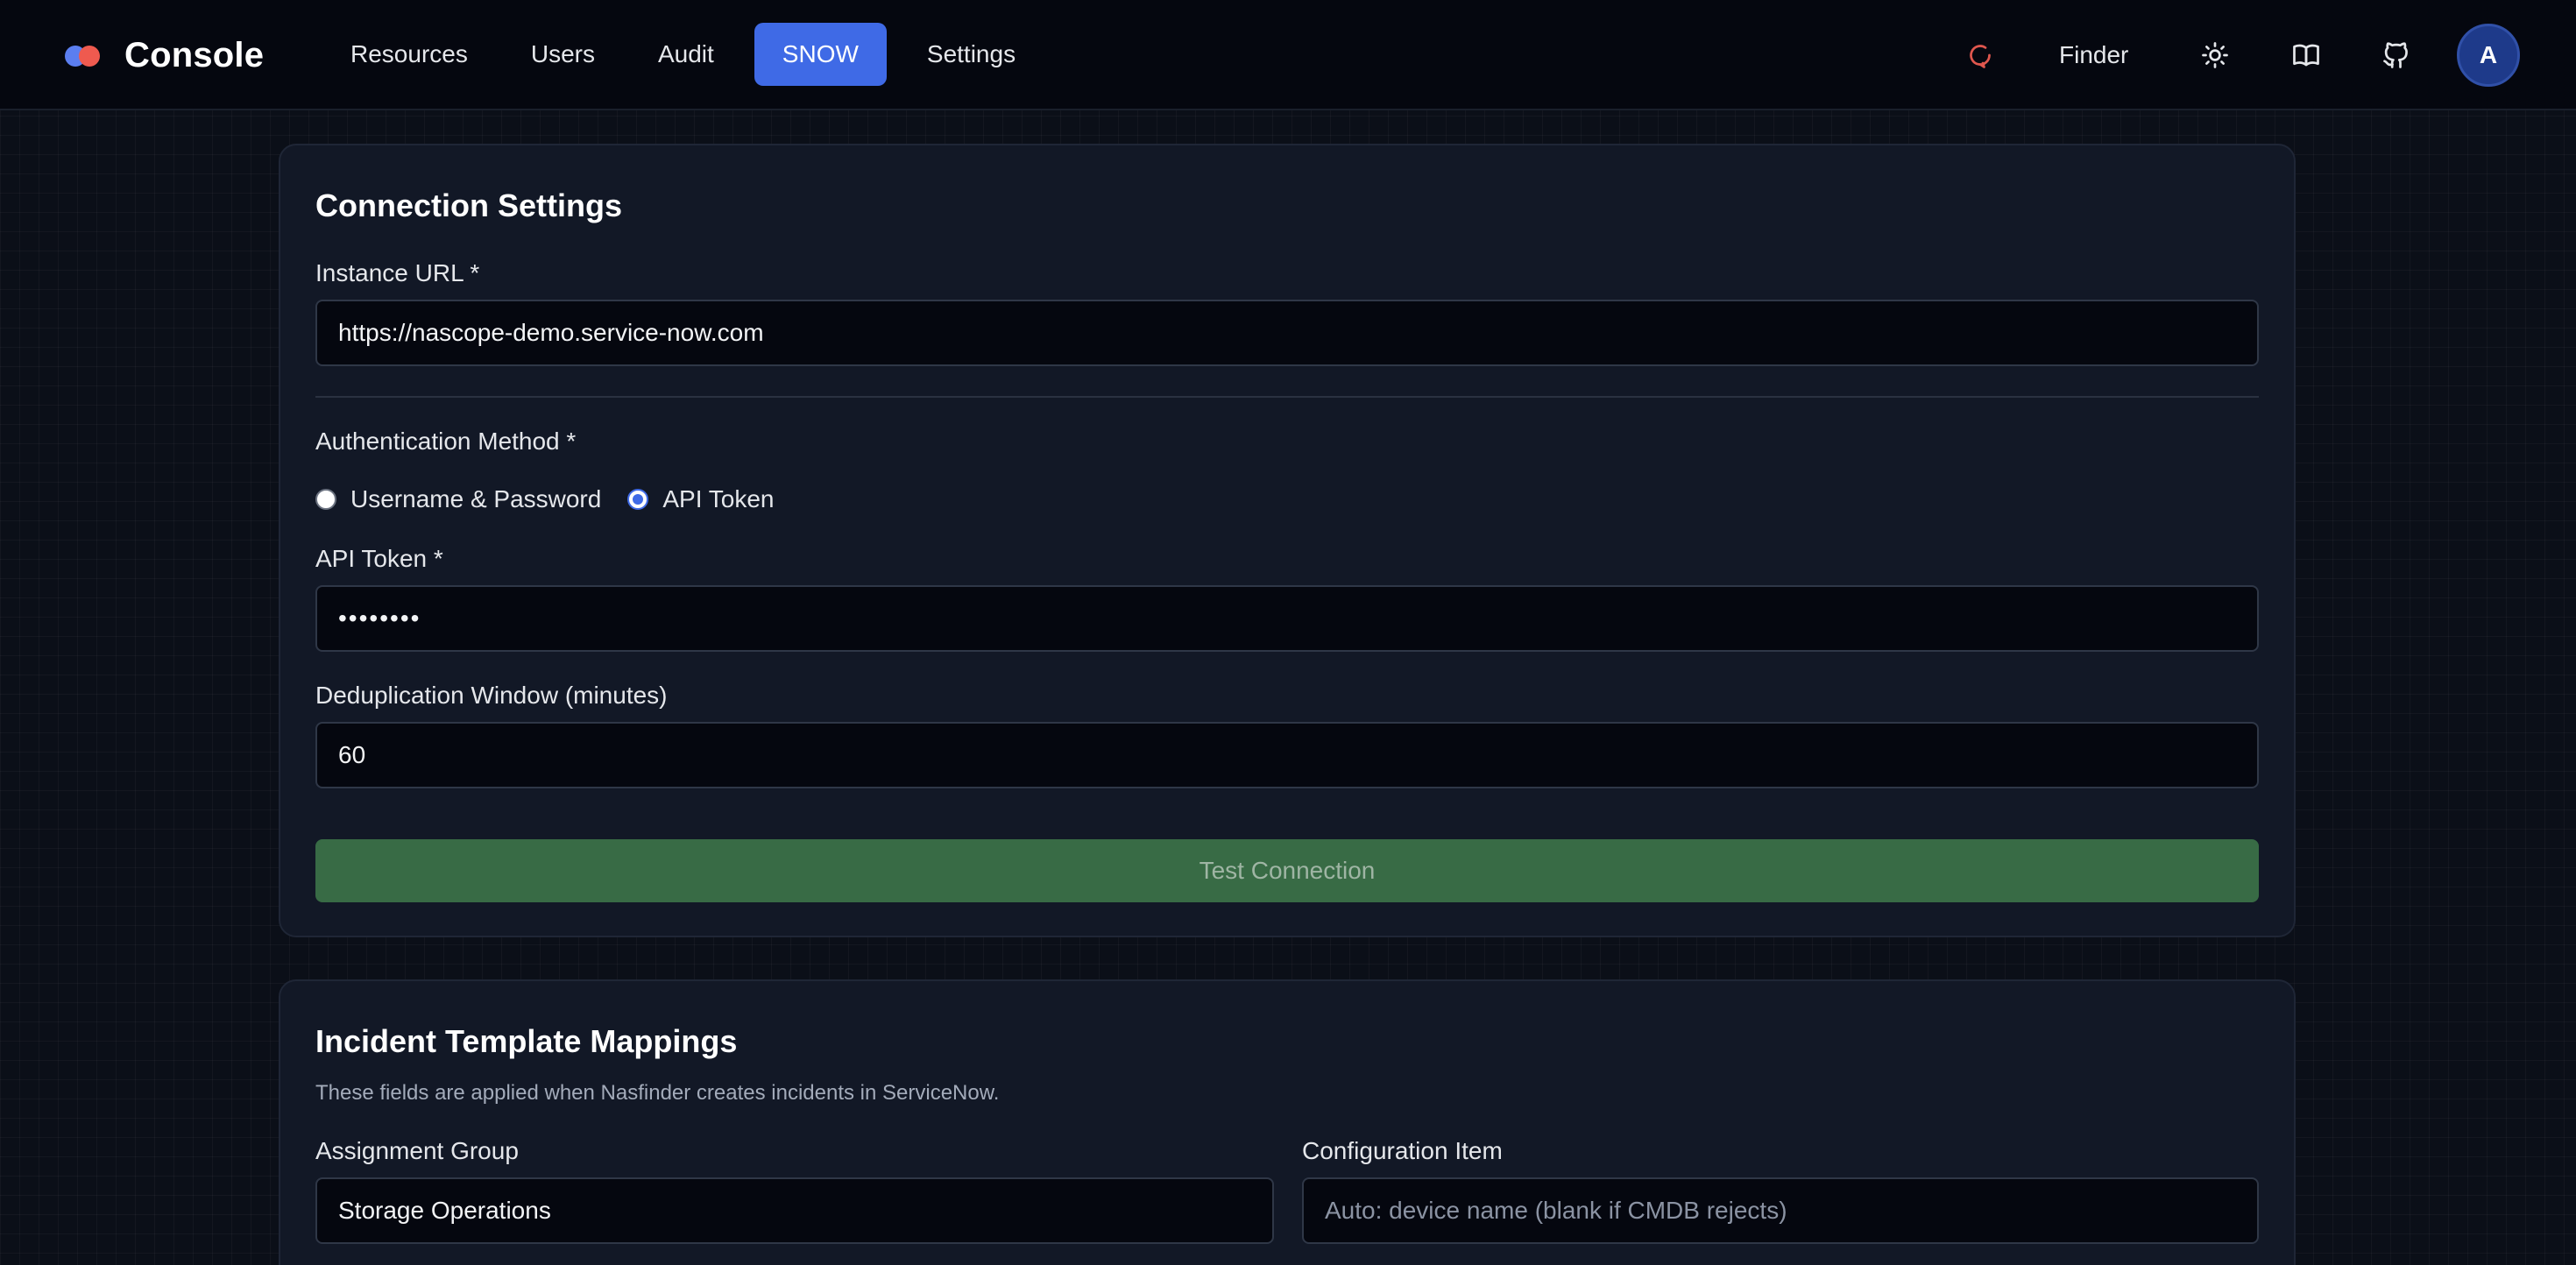  I want to click on api-token-input, so click(1287, 619).